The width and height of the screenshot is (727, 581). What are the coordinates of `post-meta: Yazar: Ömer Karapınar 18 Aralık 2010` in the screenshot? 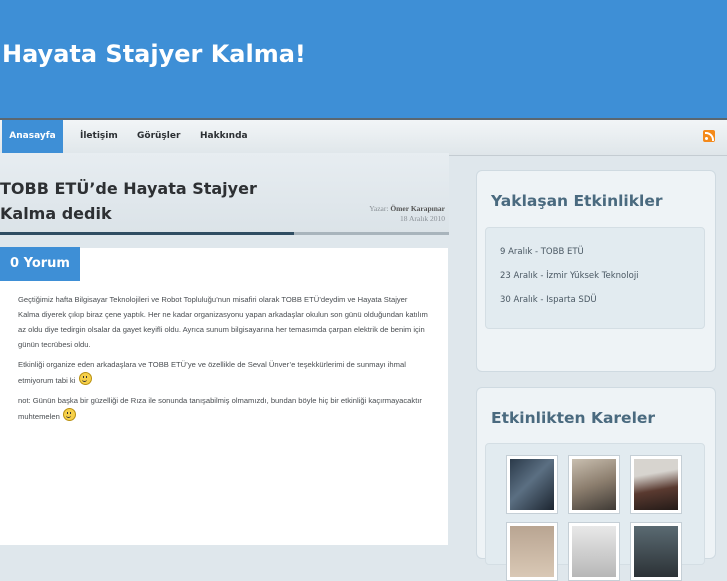 It's located at (375, 214).